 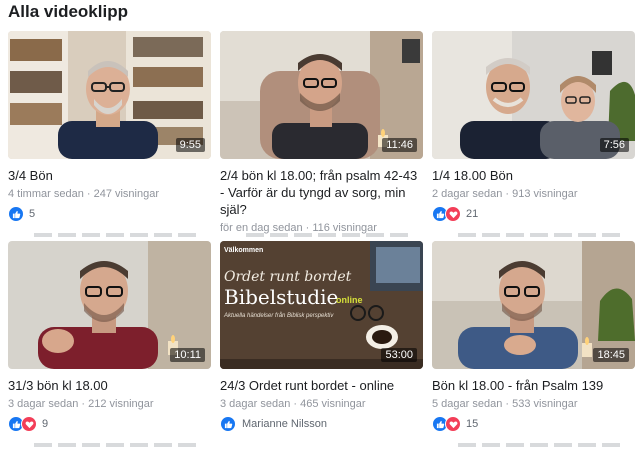 What do you see at coordinates (472, 424) in the screenshot?
I see `reaction-count: 15` at bounding box center [472, 424].